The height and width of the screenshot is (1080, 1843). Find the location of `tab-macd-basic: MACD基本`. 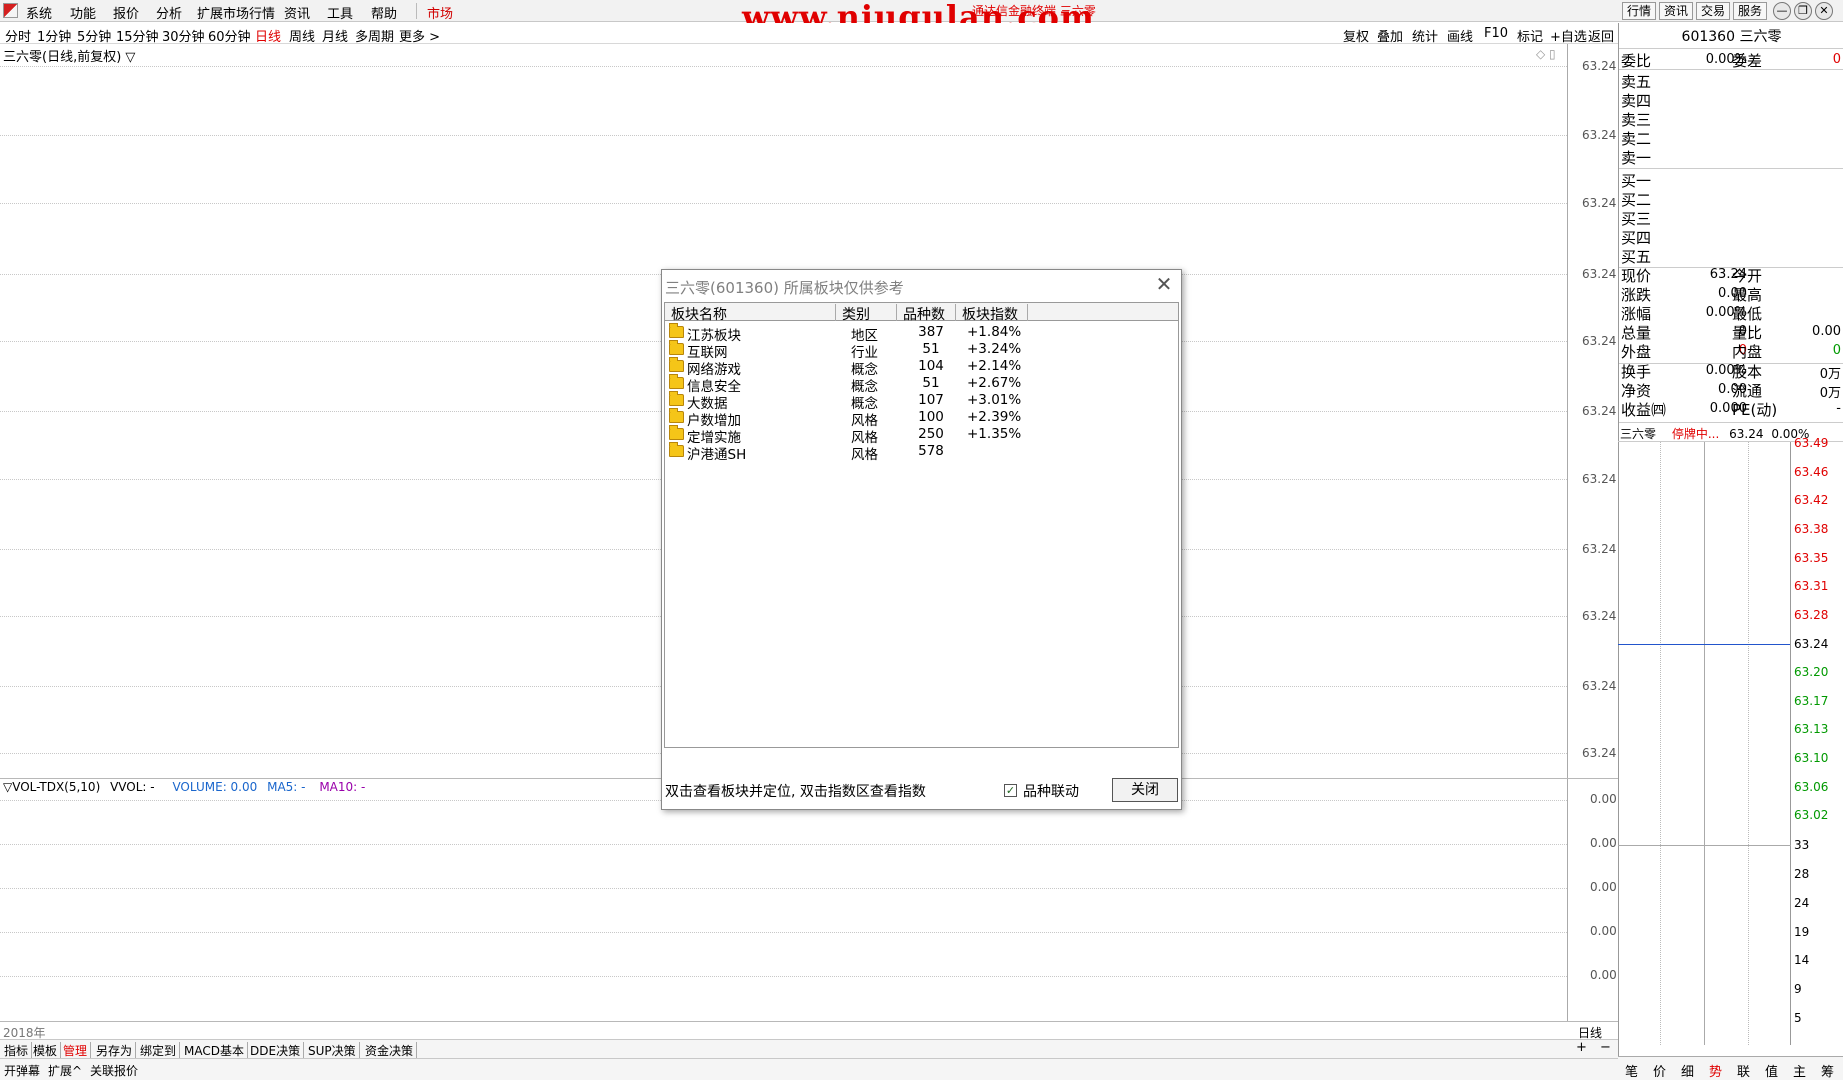

tab-macd-basic: MACD基本 is located at coordinates (216, 1050).